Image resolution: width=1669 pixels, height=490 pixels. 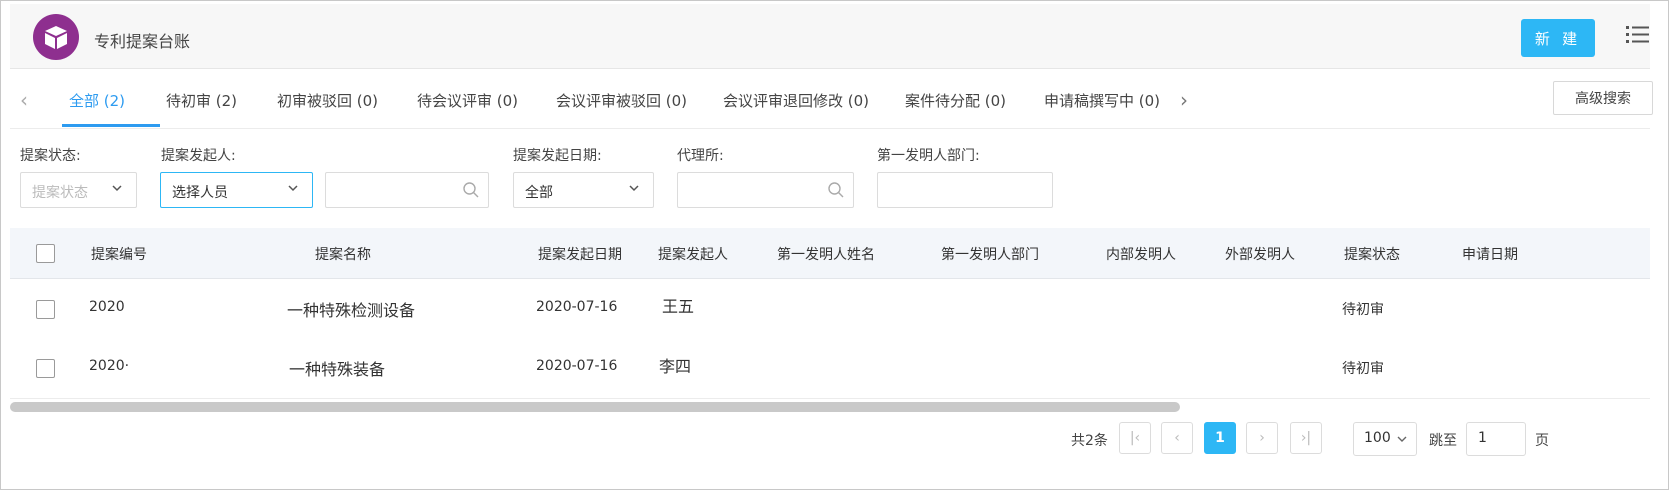 What do you see at coordinates (351, 309) in the screenshot?
I see `cell-proposal-name: 一种特殊检测设备` at bounding box center [351, 309].